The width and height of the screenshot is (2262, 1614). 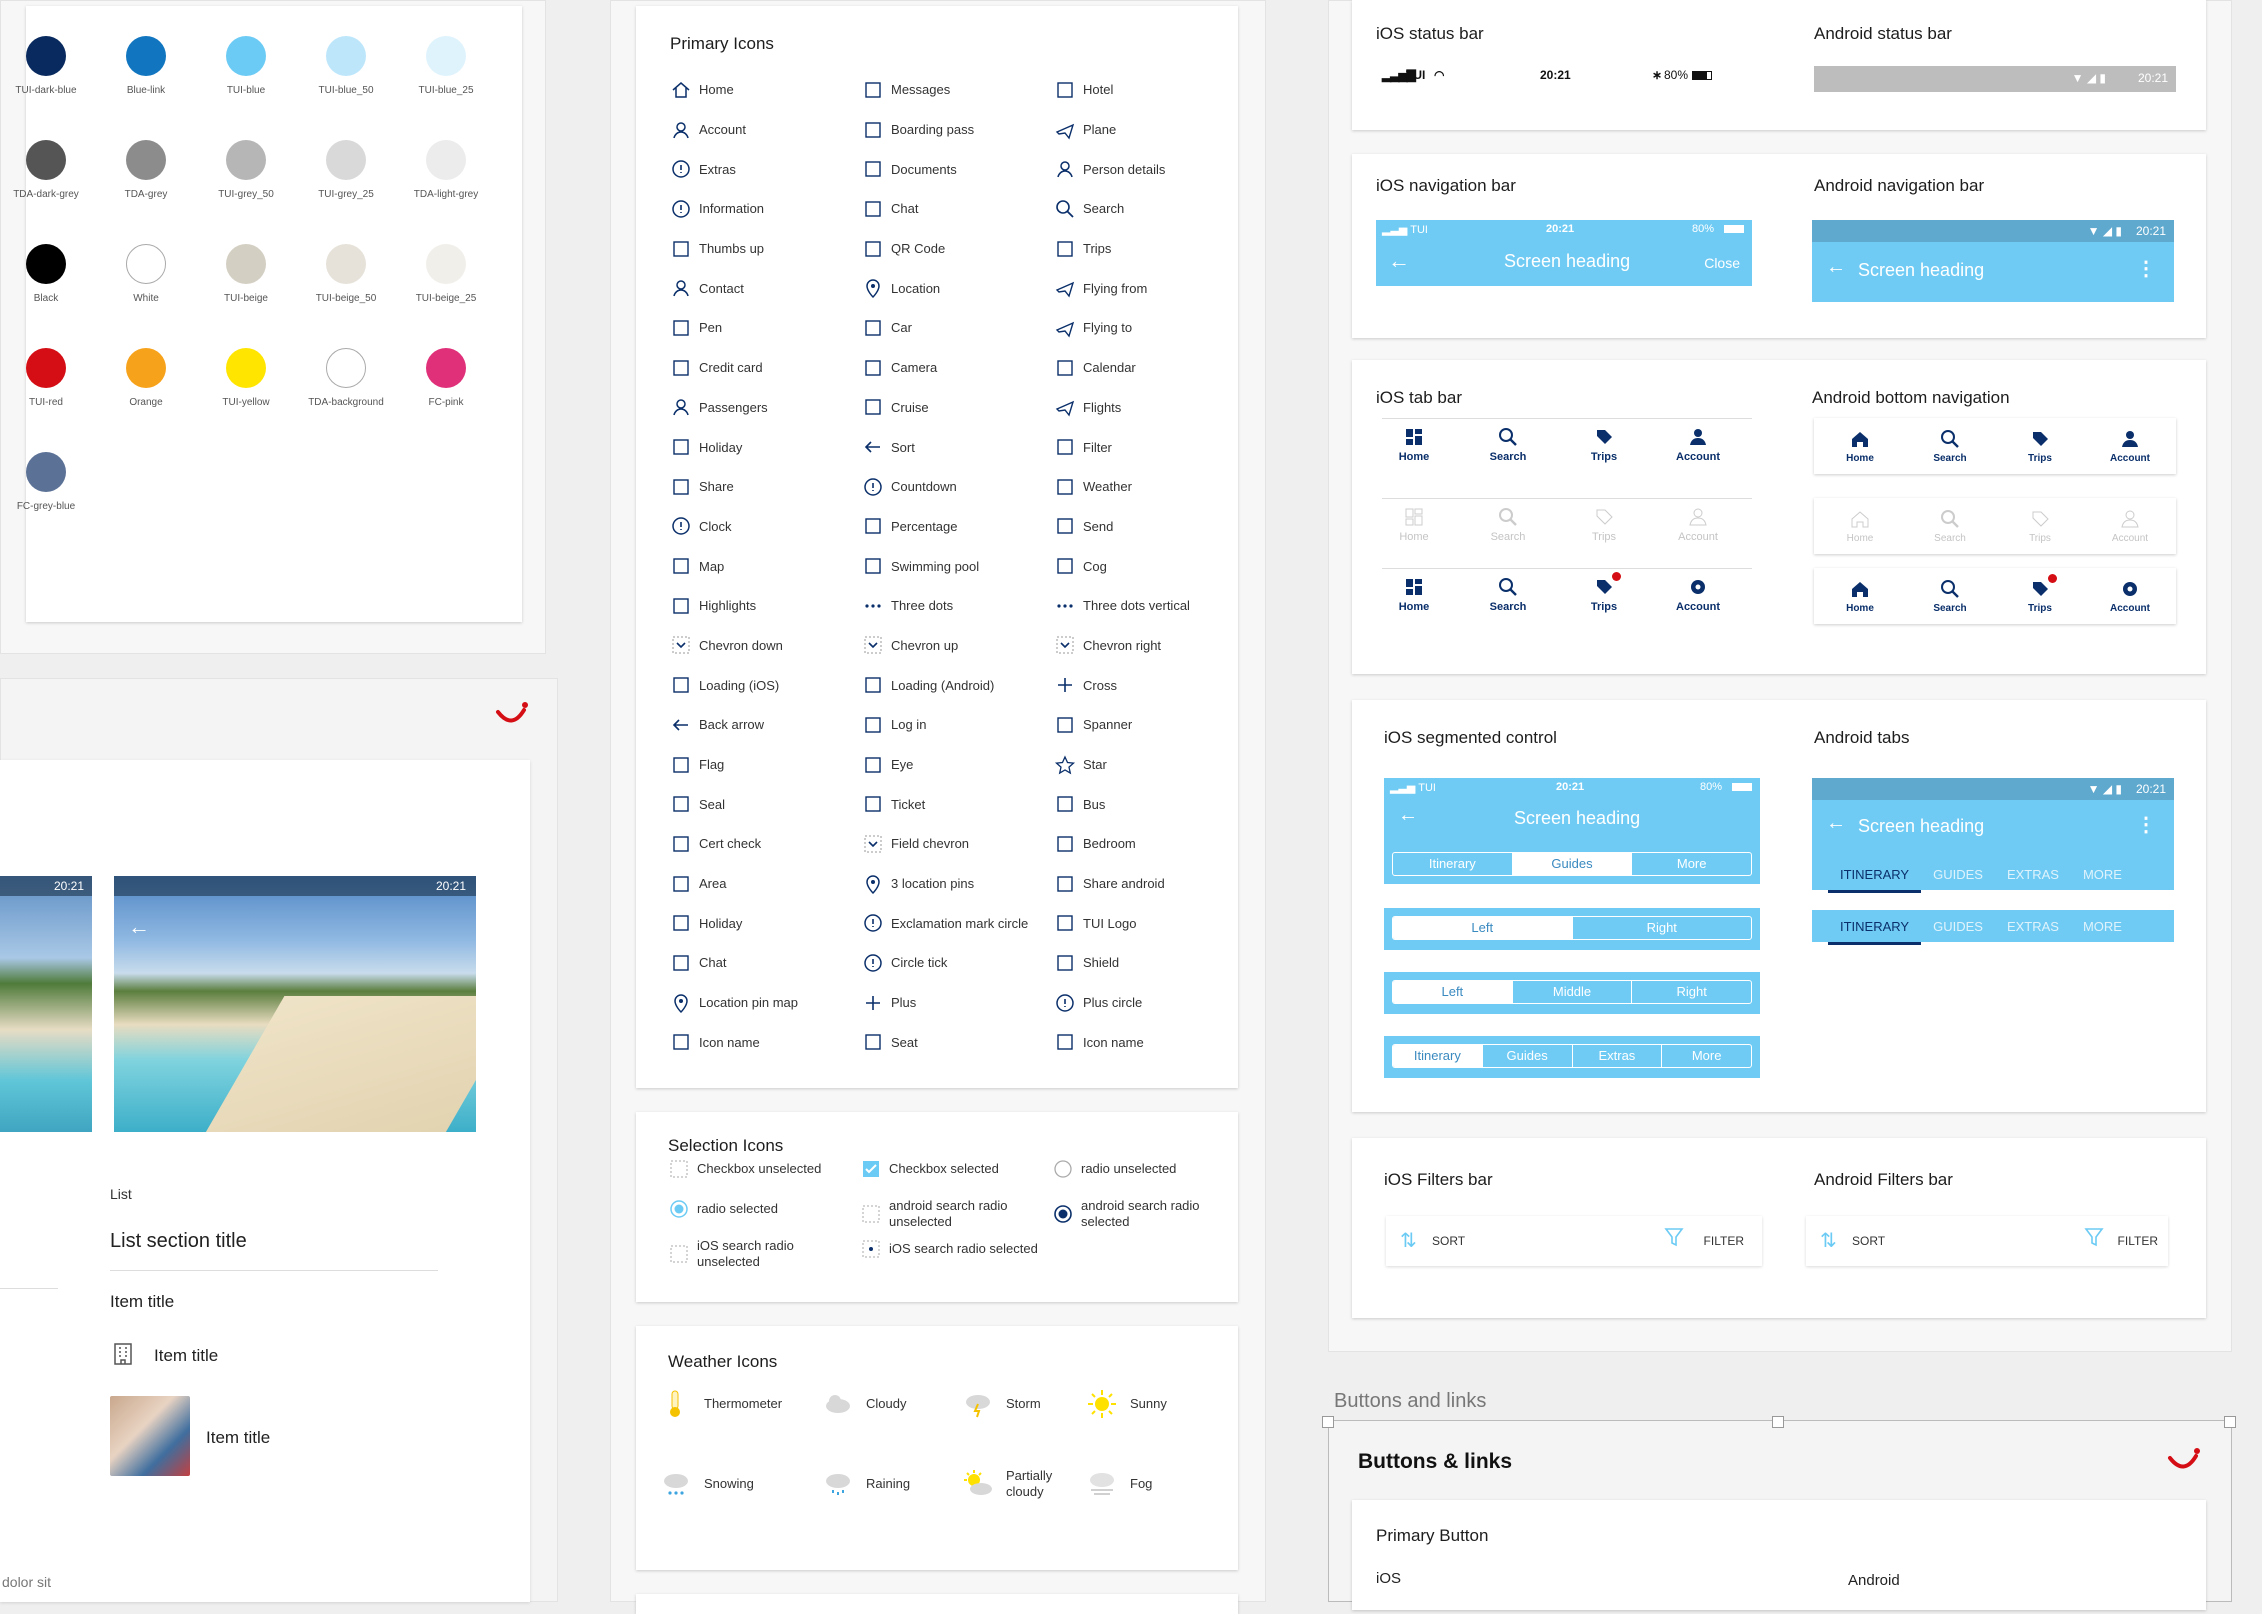 What do you see at coordinates (739, 685) in the screenshot?
I see `icon-label: Loading (iOS)` at bounding box center [739, 685].